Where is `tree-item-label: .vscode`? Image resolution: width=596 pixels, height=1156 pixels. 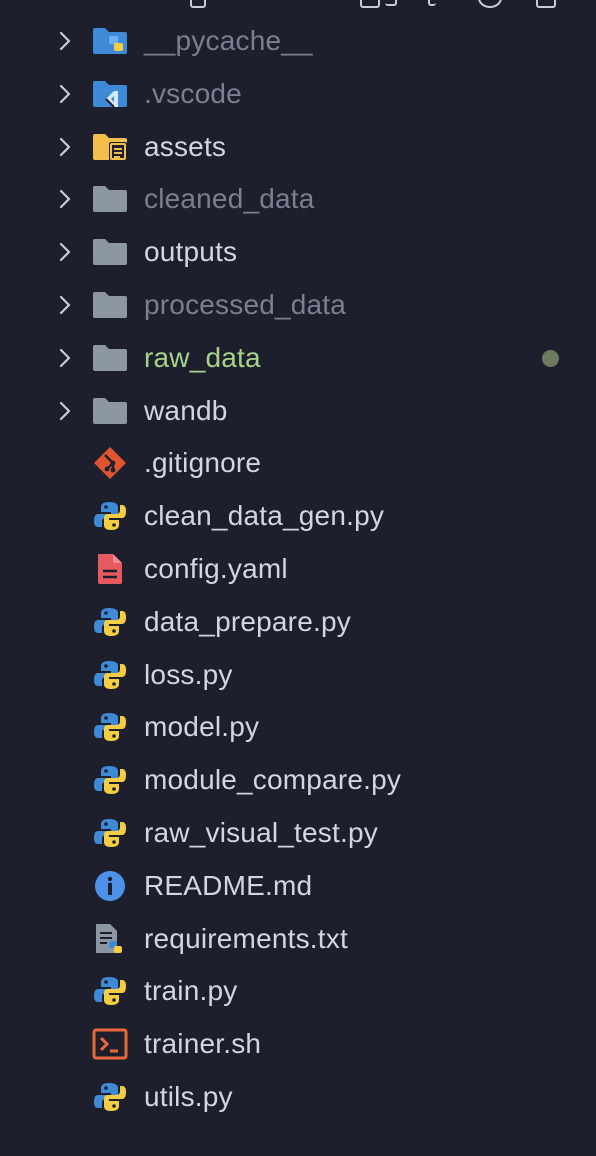
tree-item-label: .vscode is located at coordinates (193, 93).